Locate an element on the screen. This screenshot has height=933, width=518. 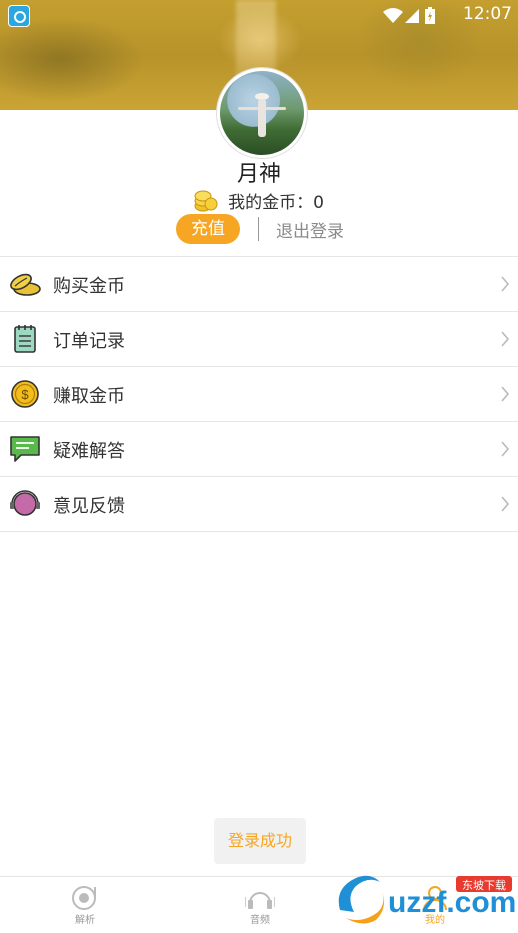
nav-tab-label: 解析 is located at coordinates (85, 920).